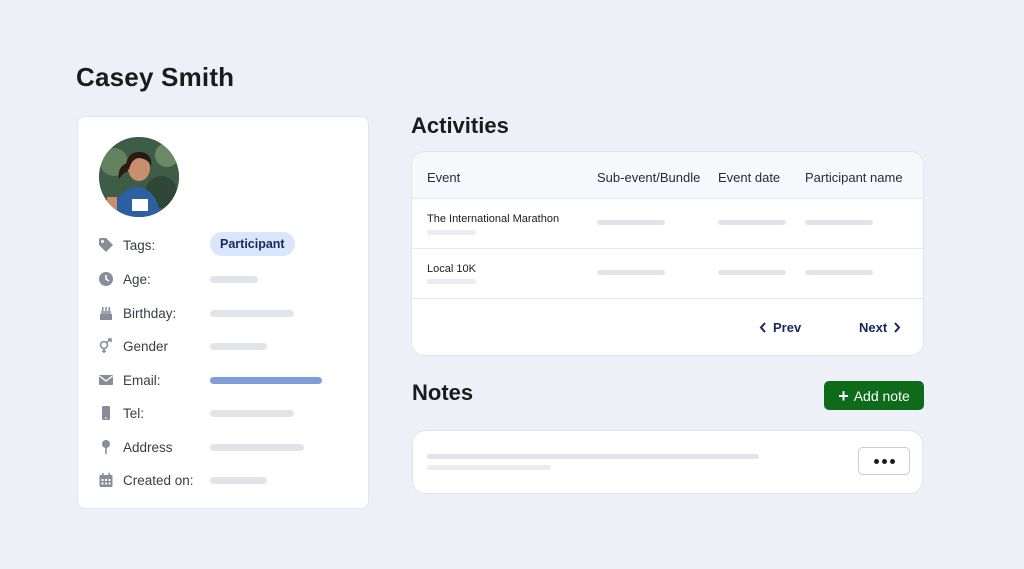 The image size is (1024, 569). Describe the element at coordinates (749, 177) in the screenshot. I see `column-header-event-date: Event date` at that location.